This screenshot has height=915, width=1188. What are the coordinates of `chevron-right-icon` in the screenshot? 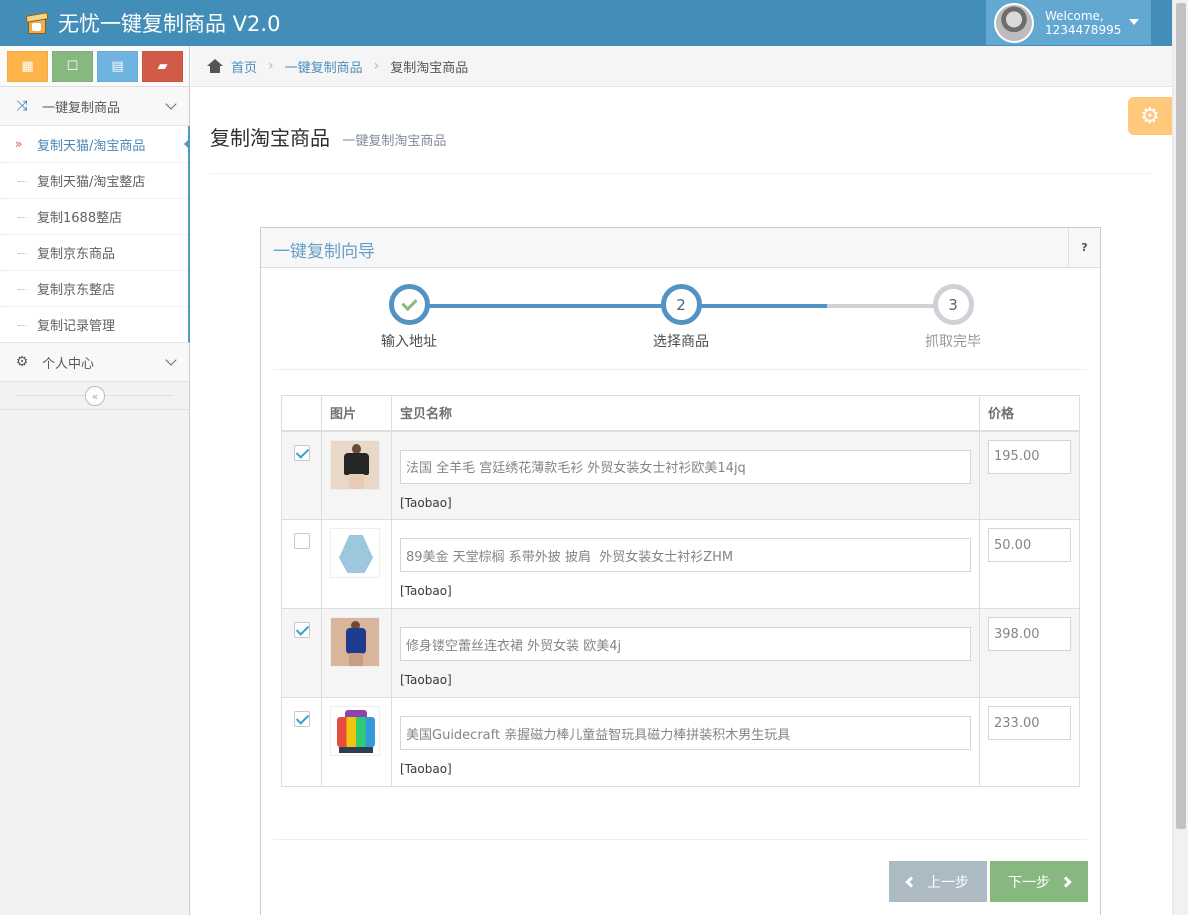 It's located at (1066, 881).